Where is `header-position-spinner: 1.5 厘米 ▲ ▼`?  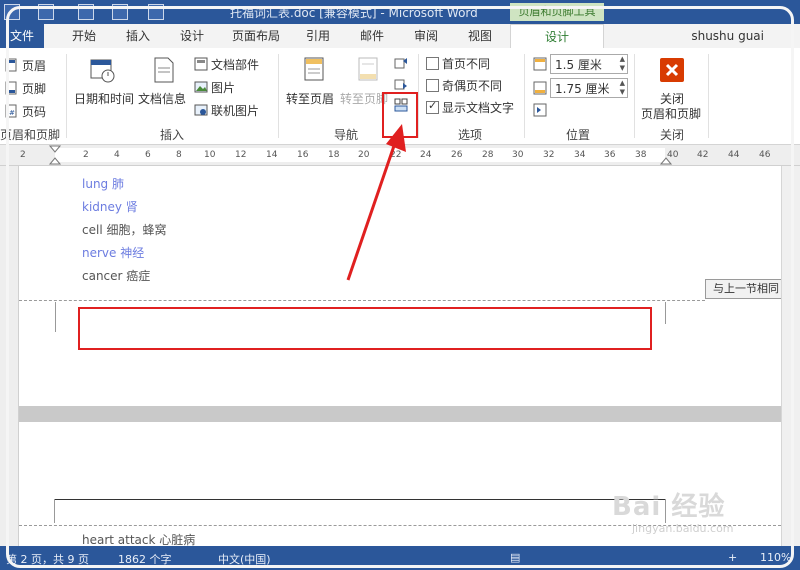
header-position-spinner: 1.5 厘米 ▲ ▼ is located at coordinates (589, 64).